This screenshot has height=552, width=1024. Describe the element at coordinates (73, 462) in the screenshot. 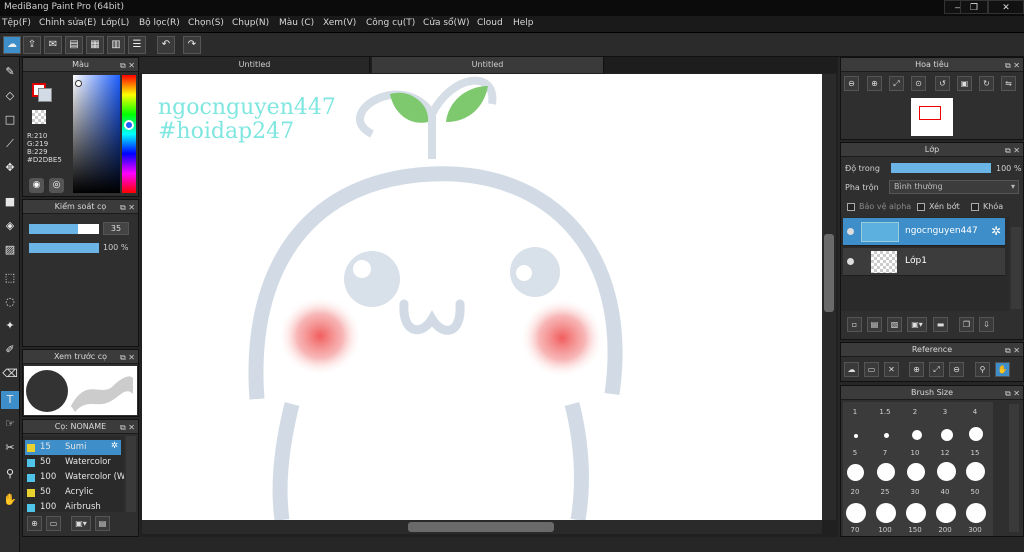

I see `brush-item-watercolor: 50 Watercolor` at that location.